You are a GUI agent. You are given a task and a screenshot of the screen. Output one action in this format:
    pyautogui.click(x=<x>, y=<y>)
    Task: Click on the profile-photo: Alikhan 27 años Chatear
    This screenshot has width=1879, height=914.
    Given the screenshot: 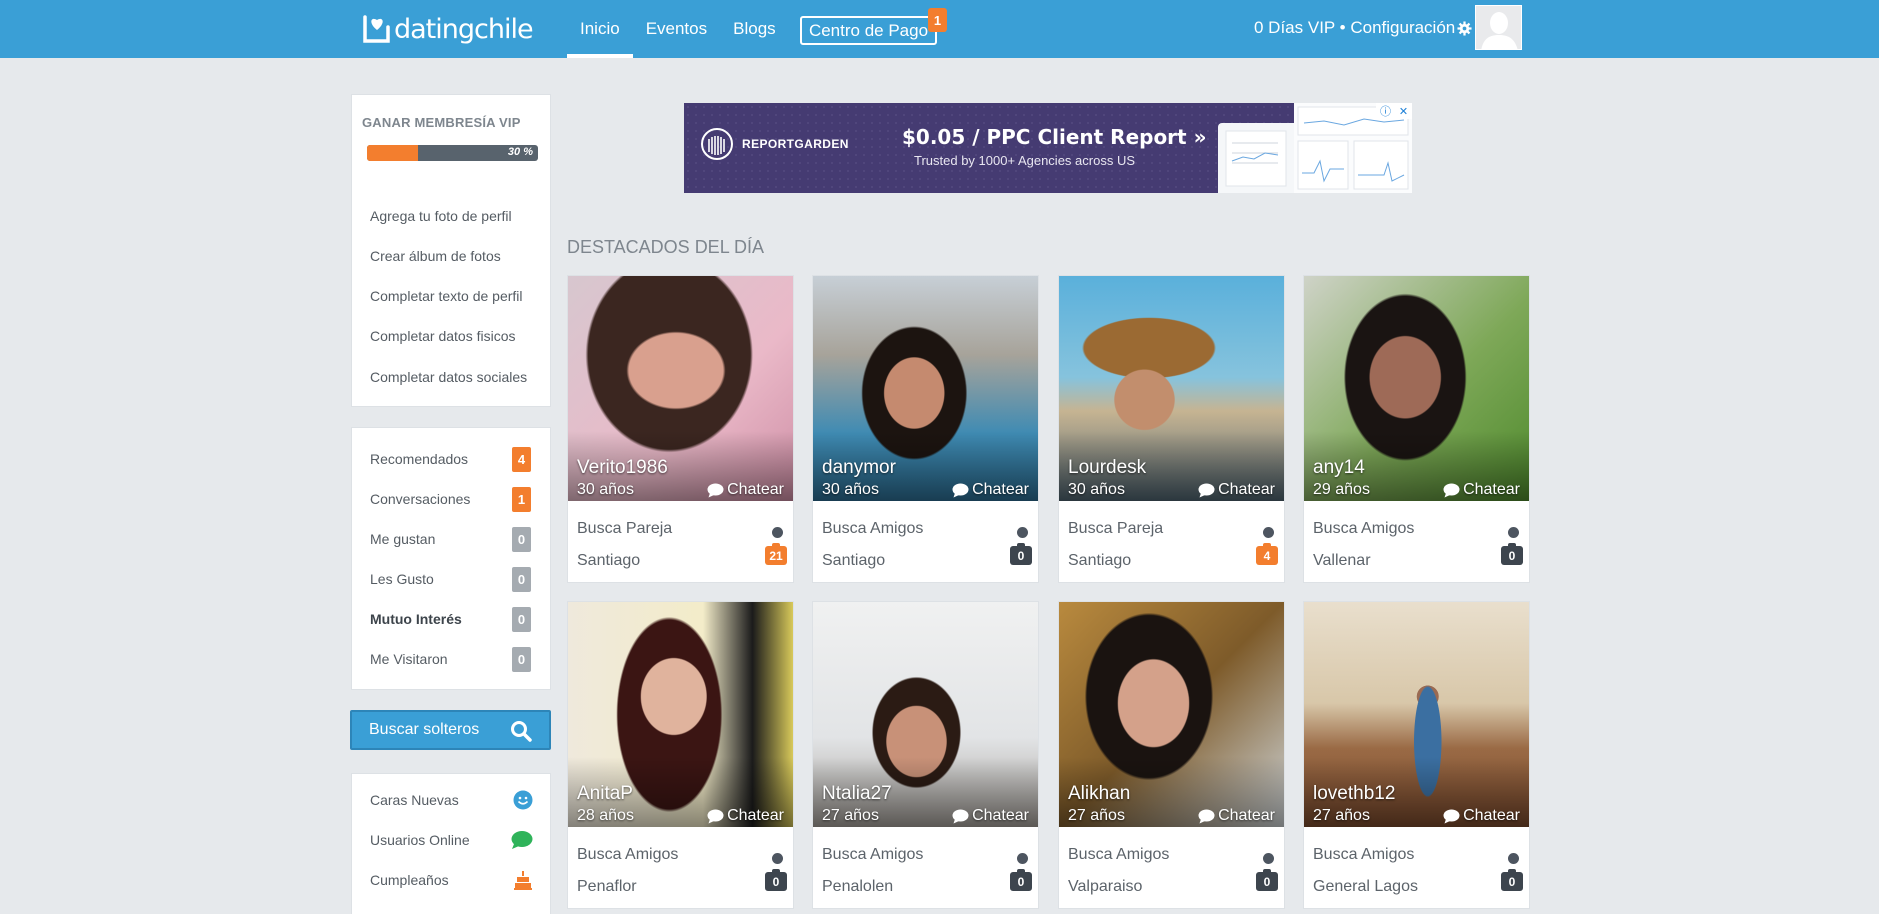 What is the action you would take?
    pyautogui.click(x=1171, y=714)
    